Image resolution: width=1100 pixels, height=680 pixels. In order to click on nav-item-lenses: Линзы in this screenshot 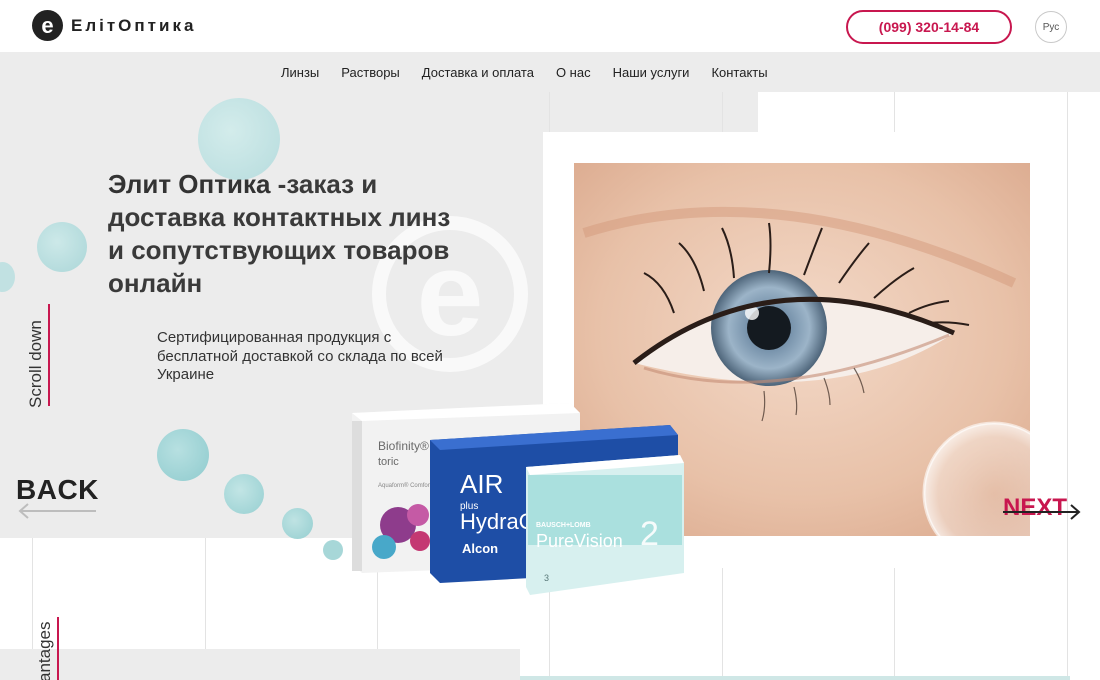, I will do `click(300, 72)`.